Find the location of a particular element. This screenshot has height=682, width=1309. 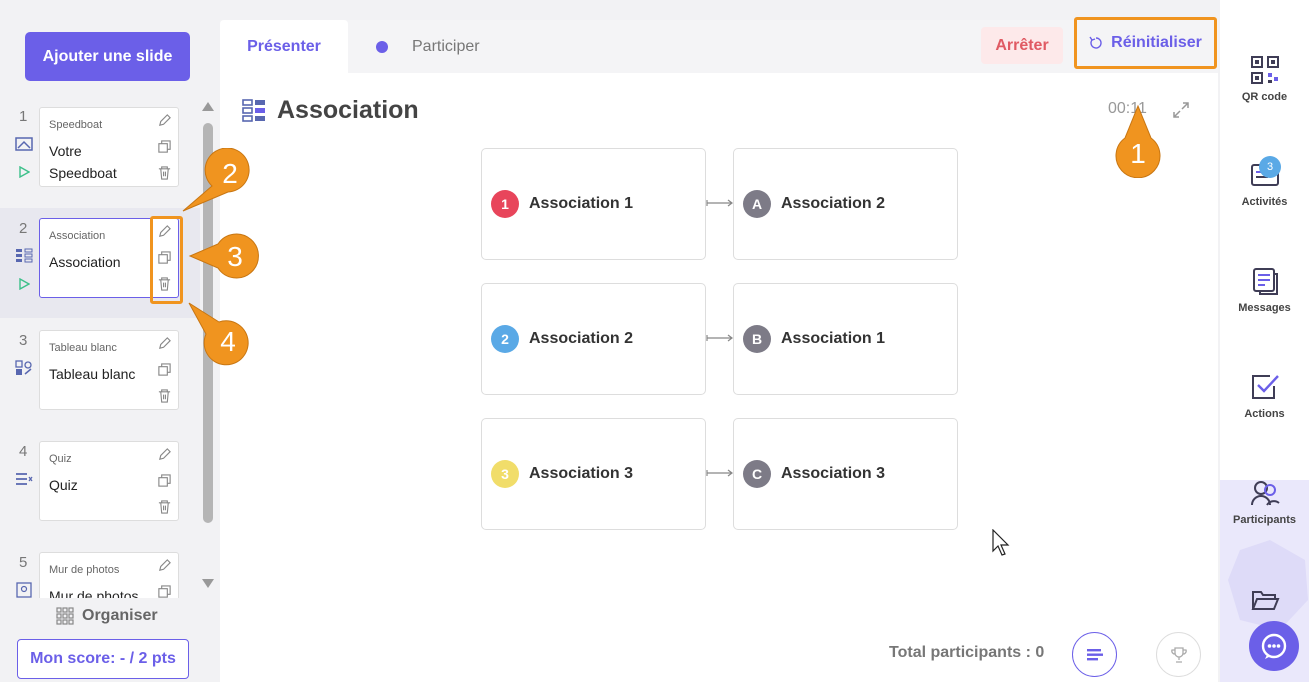

speedboat-icon is located at coordinates (24, 144).